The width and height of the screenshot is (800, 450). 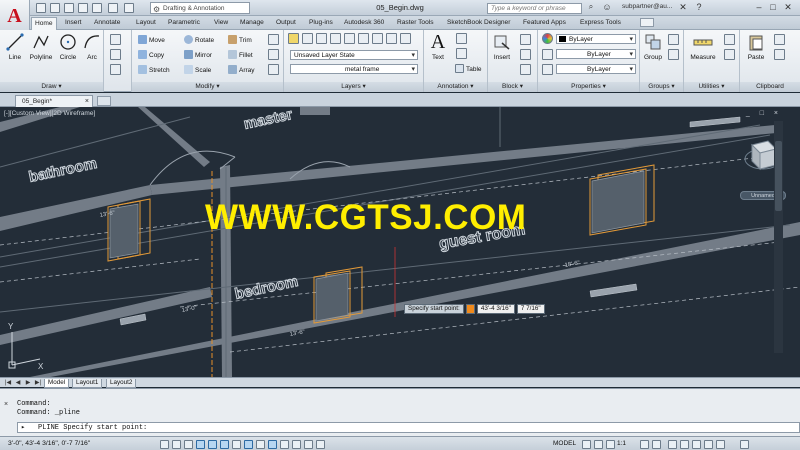 I want to click on annotation-panel-title: Annotation ▾, so click(x=455, y=87).